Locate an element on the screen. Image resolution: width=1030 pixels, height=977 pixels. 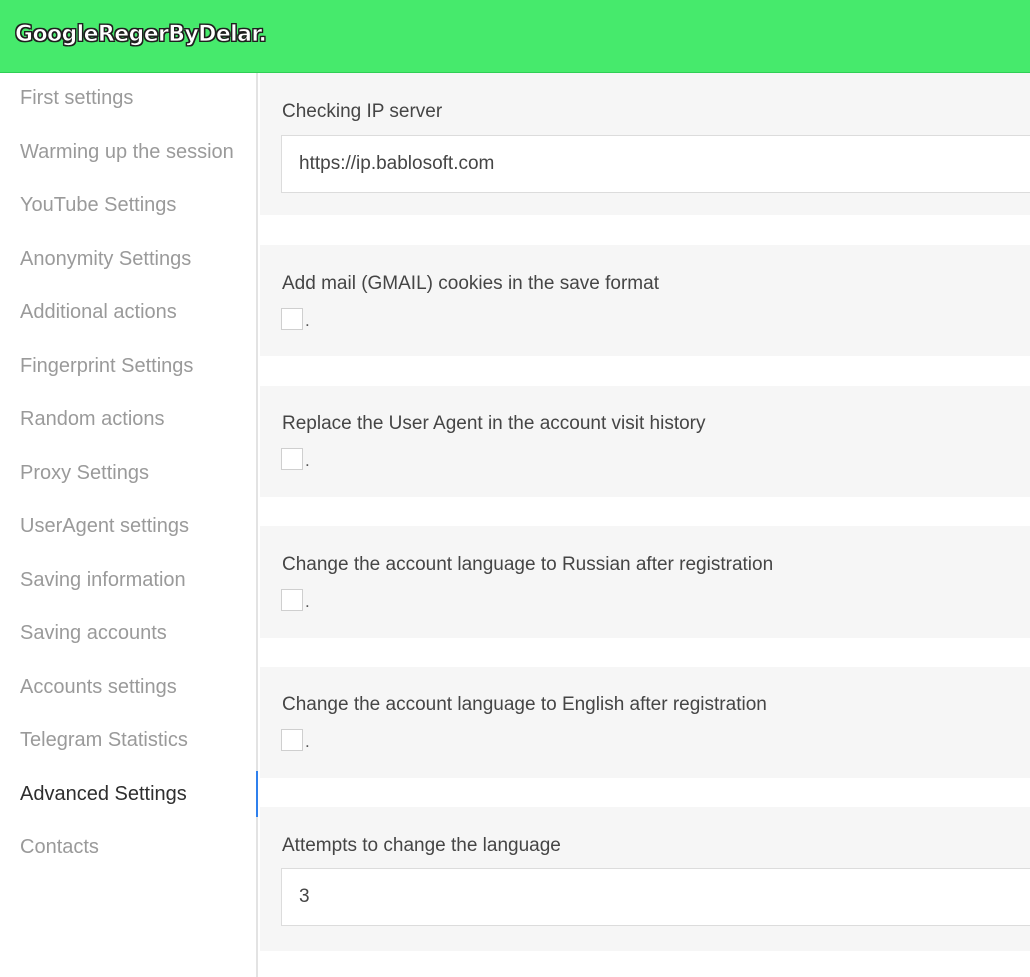
sidebar-item-first-settings: First settings is located at coordinates (129, 98).